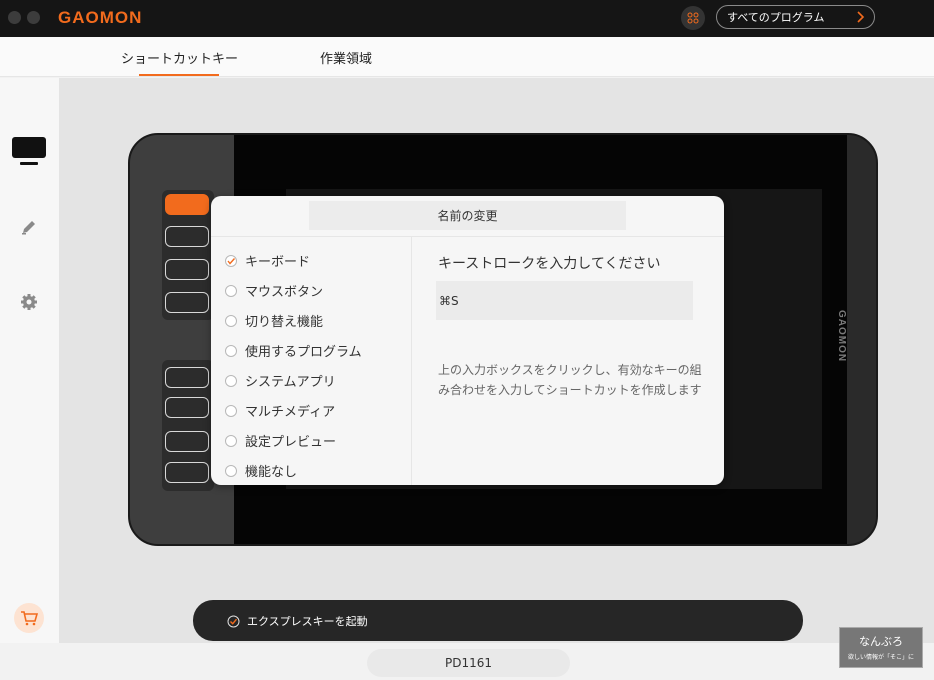  Describe the element at coordinates (564, 300) in the screenshot. I see `keystroke-input` at that location.